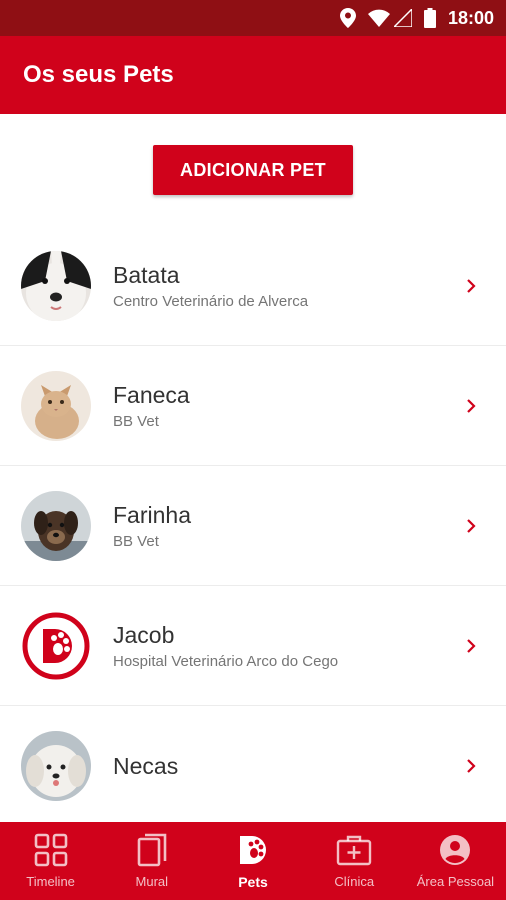 This screenshot has width=506, height=900. What do you see at coordinates (226, 661) in the screenshot?
I see `pet-clinic: Hospital Veterinário Arco do Cego` at bounding box center [226, 661].